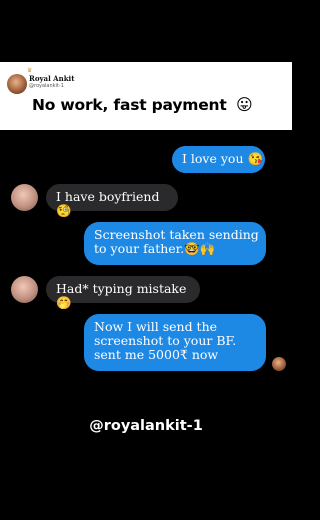 The width and height of the screenshot is (320, 520). I want to click on account-handle: @royalankit-1, so click(46, 86).